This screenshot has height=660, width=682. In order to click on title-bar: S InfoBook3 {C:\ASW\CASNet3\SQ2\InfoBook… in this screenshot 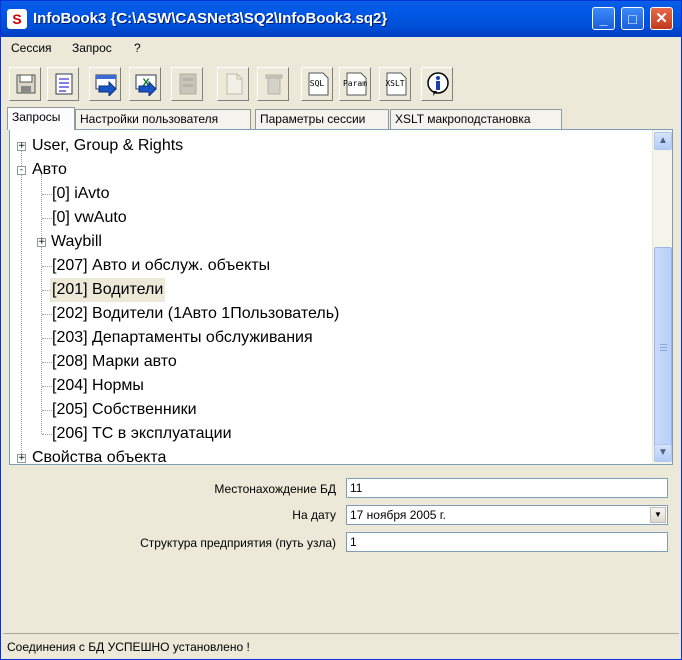, I will do `click(341, 19)`.